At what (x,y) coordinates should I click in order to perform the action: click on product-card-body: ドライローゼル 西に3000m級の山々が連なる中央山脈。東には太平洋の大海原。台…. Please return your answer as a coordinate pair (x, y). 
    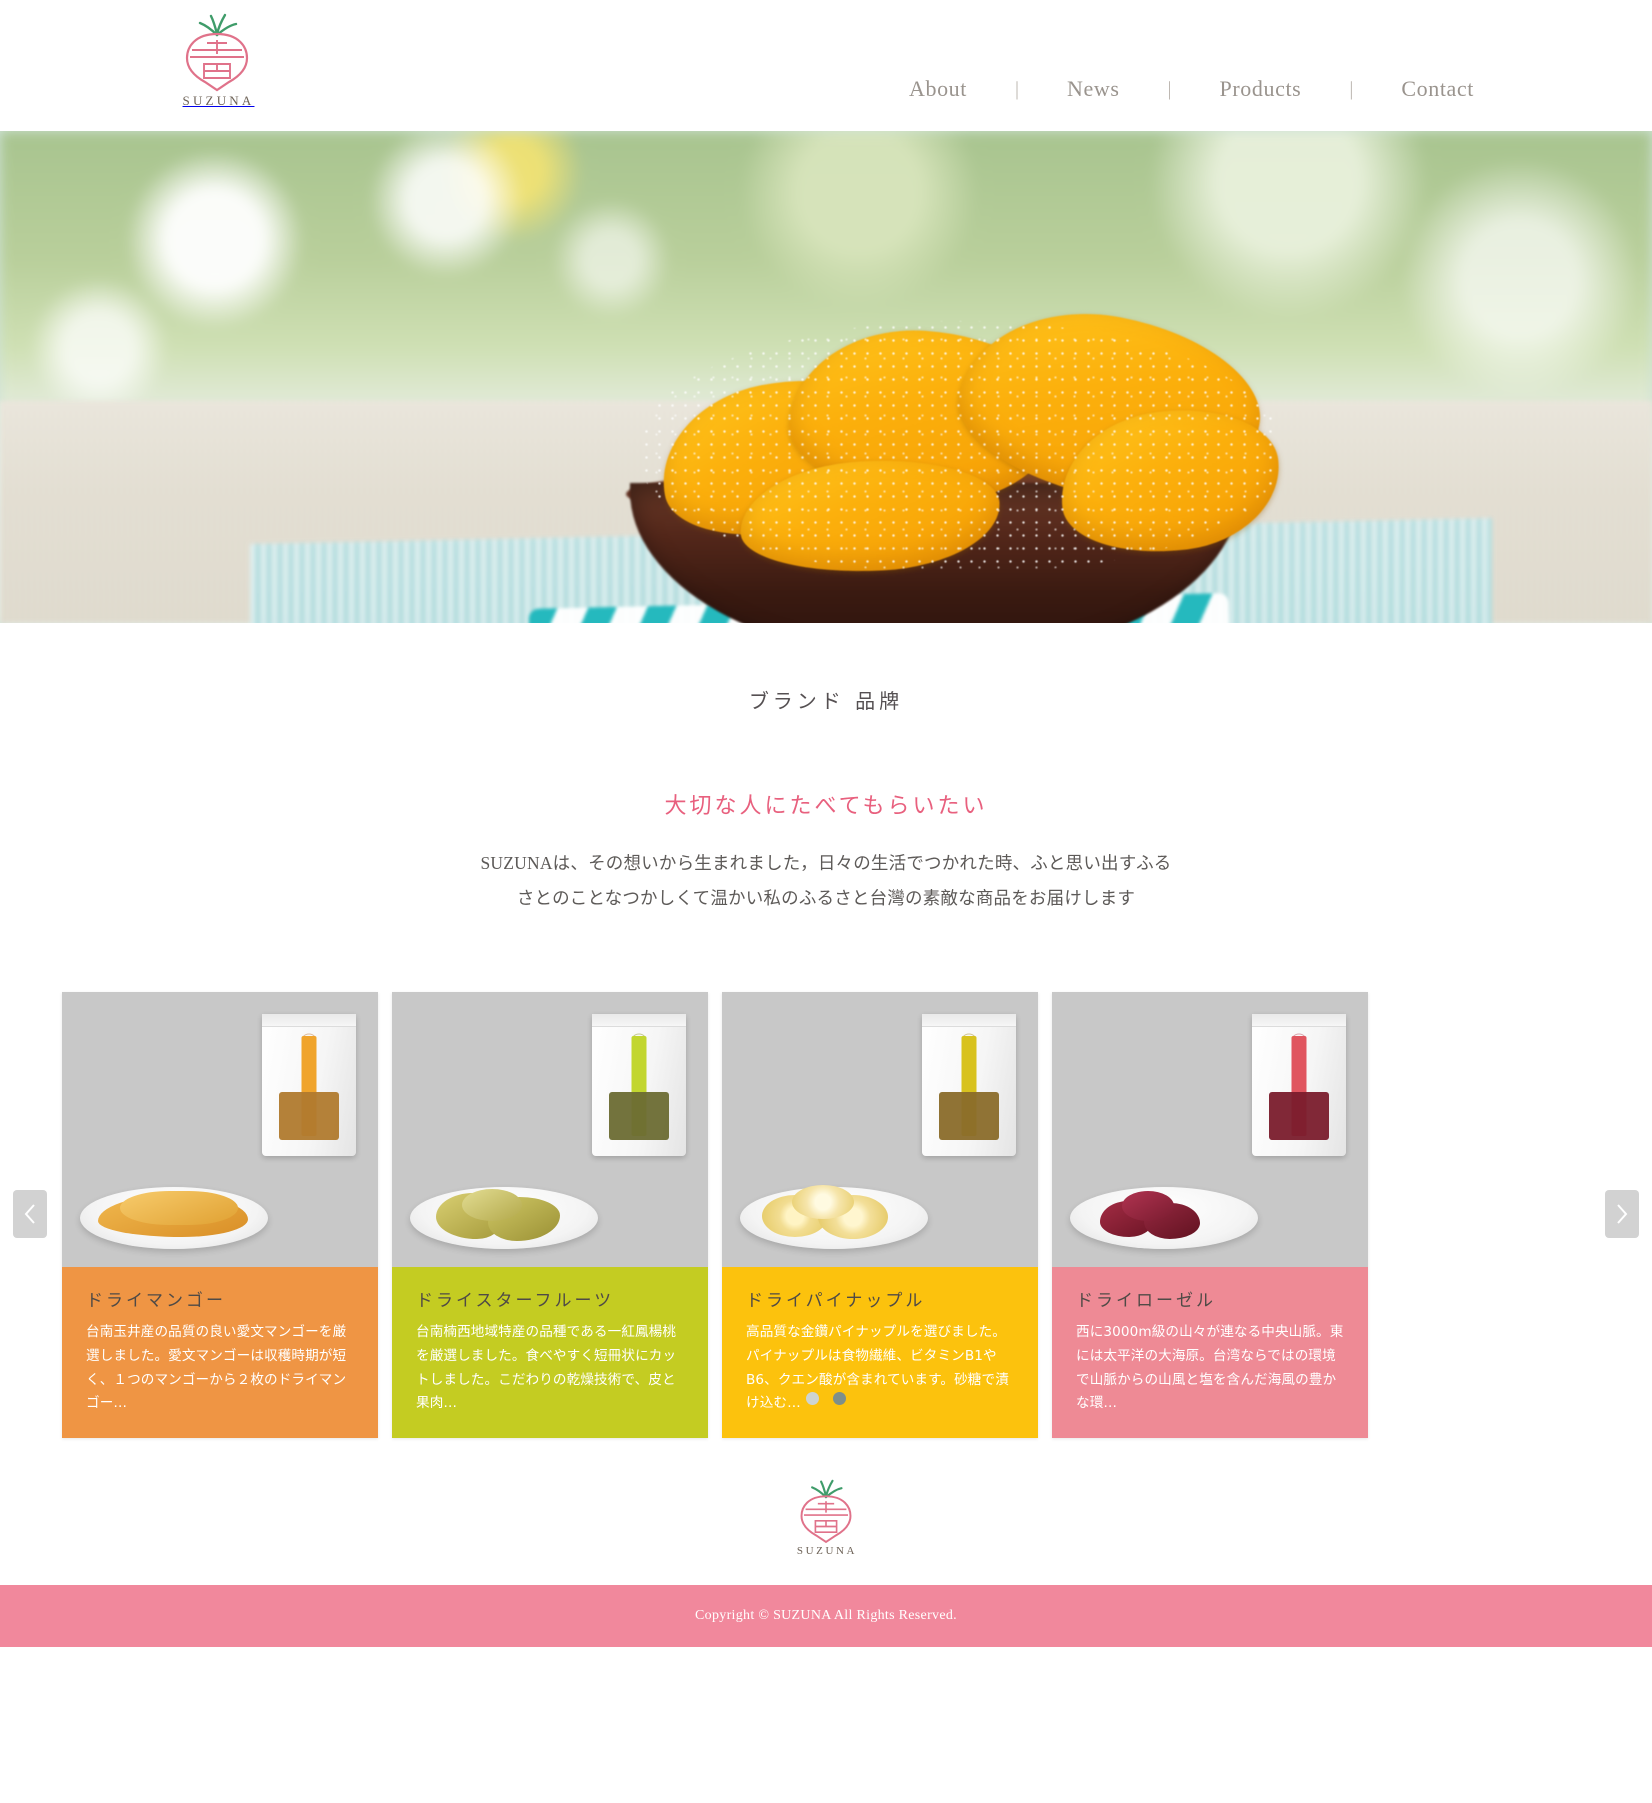
    Looking at the image, I should click on (1210, 1353).